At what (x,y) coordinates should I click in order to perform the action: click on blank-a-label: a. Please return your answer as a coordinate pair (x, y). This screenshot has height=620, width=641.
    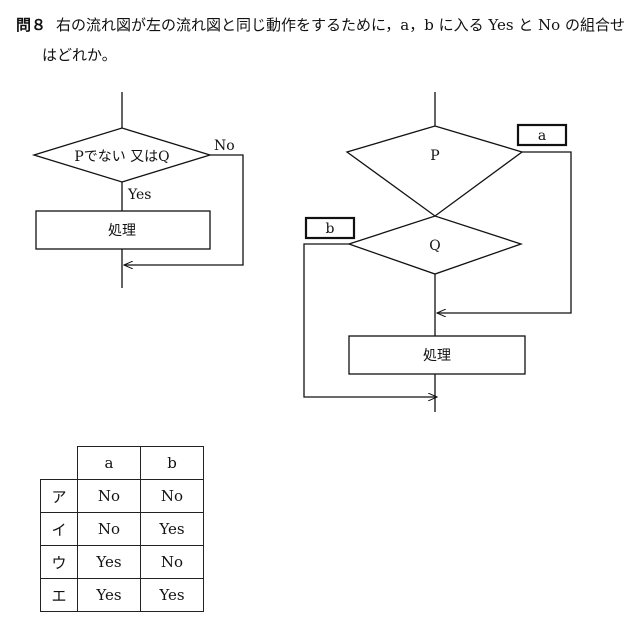
    Looking at the image, I should click on (542, 136).